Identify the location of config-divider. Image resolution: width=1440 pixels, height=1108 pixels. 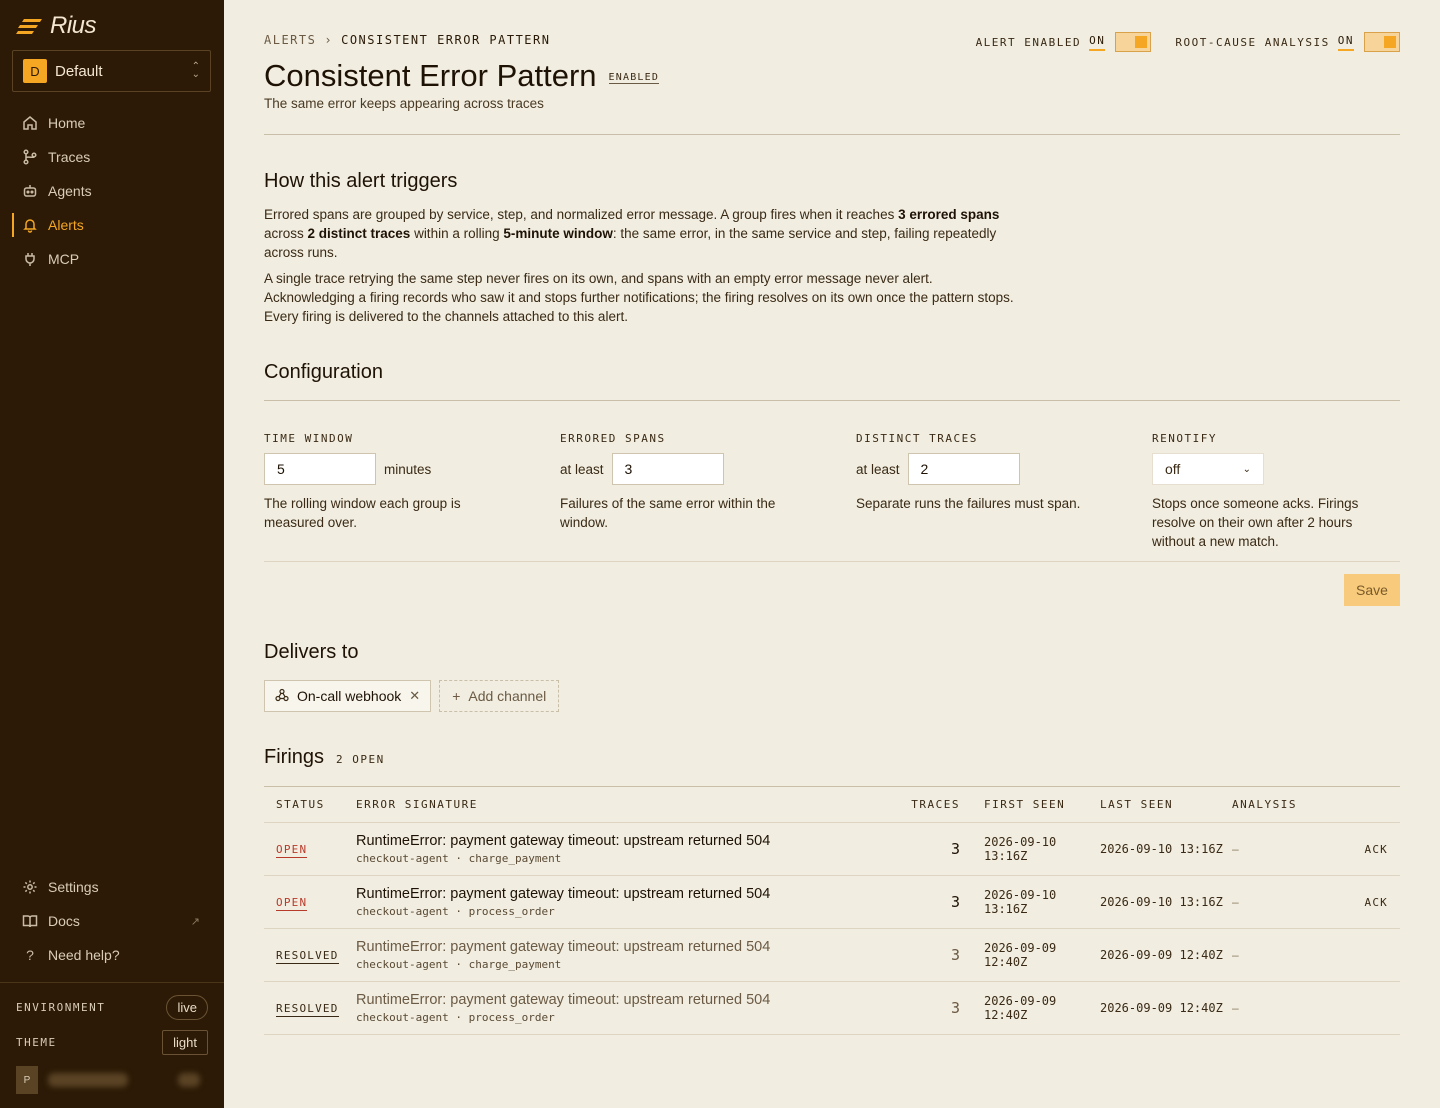
(832, 400).